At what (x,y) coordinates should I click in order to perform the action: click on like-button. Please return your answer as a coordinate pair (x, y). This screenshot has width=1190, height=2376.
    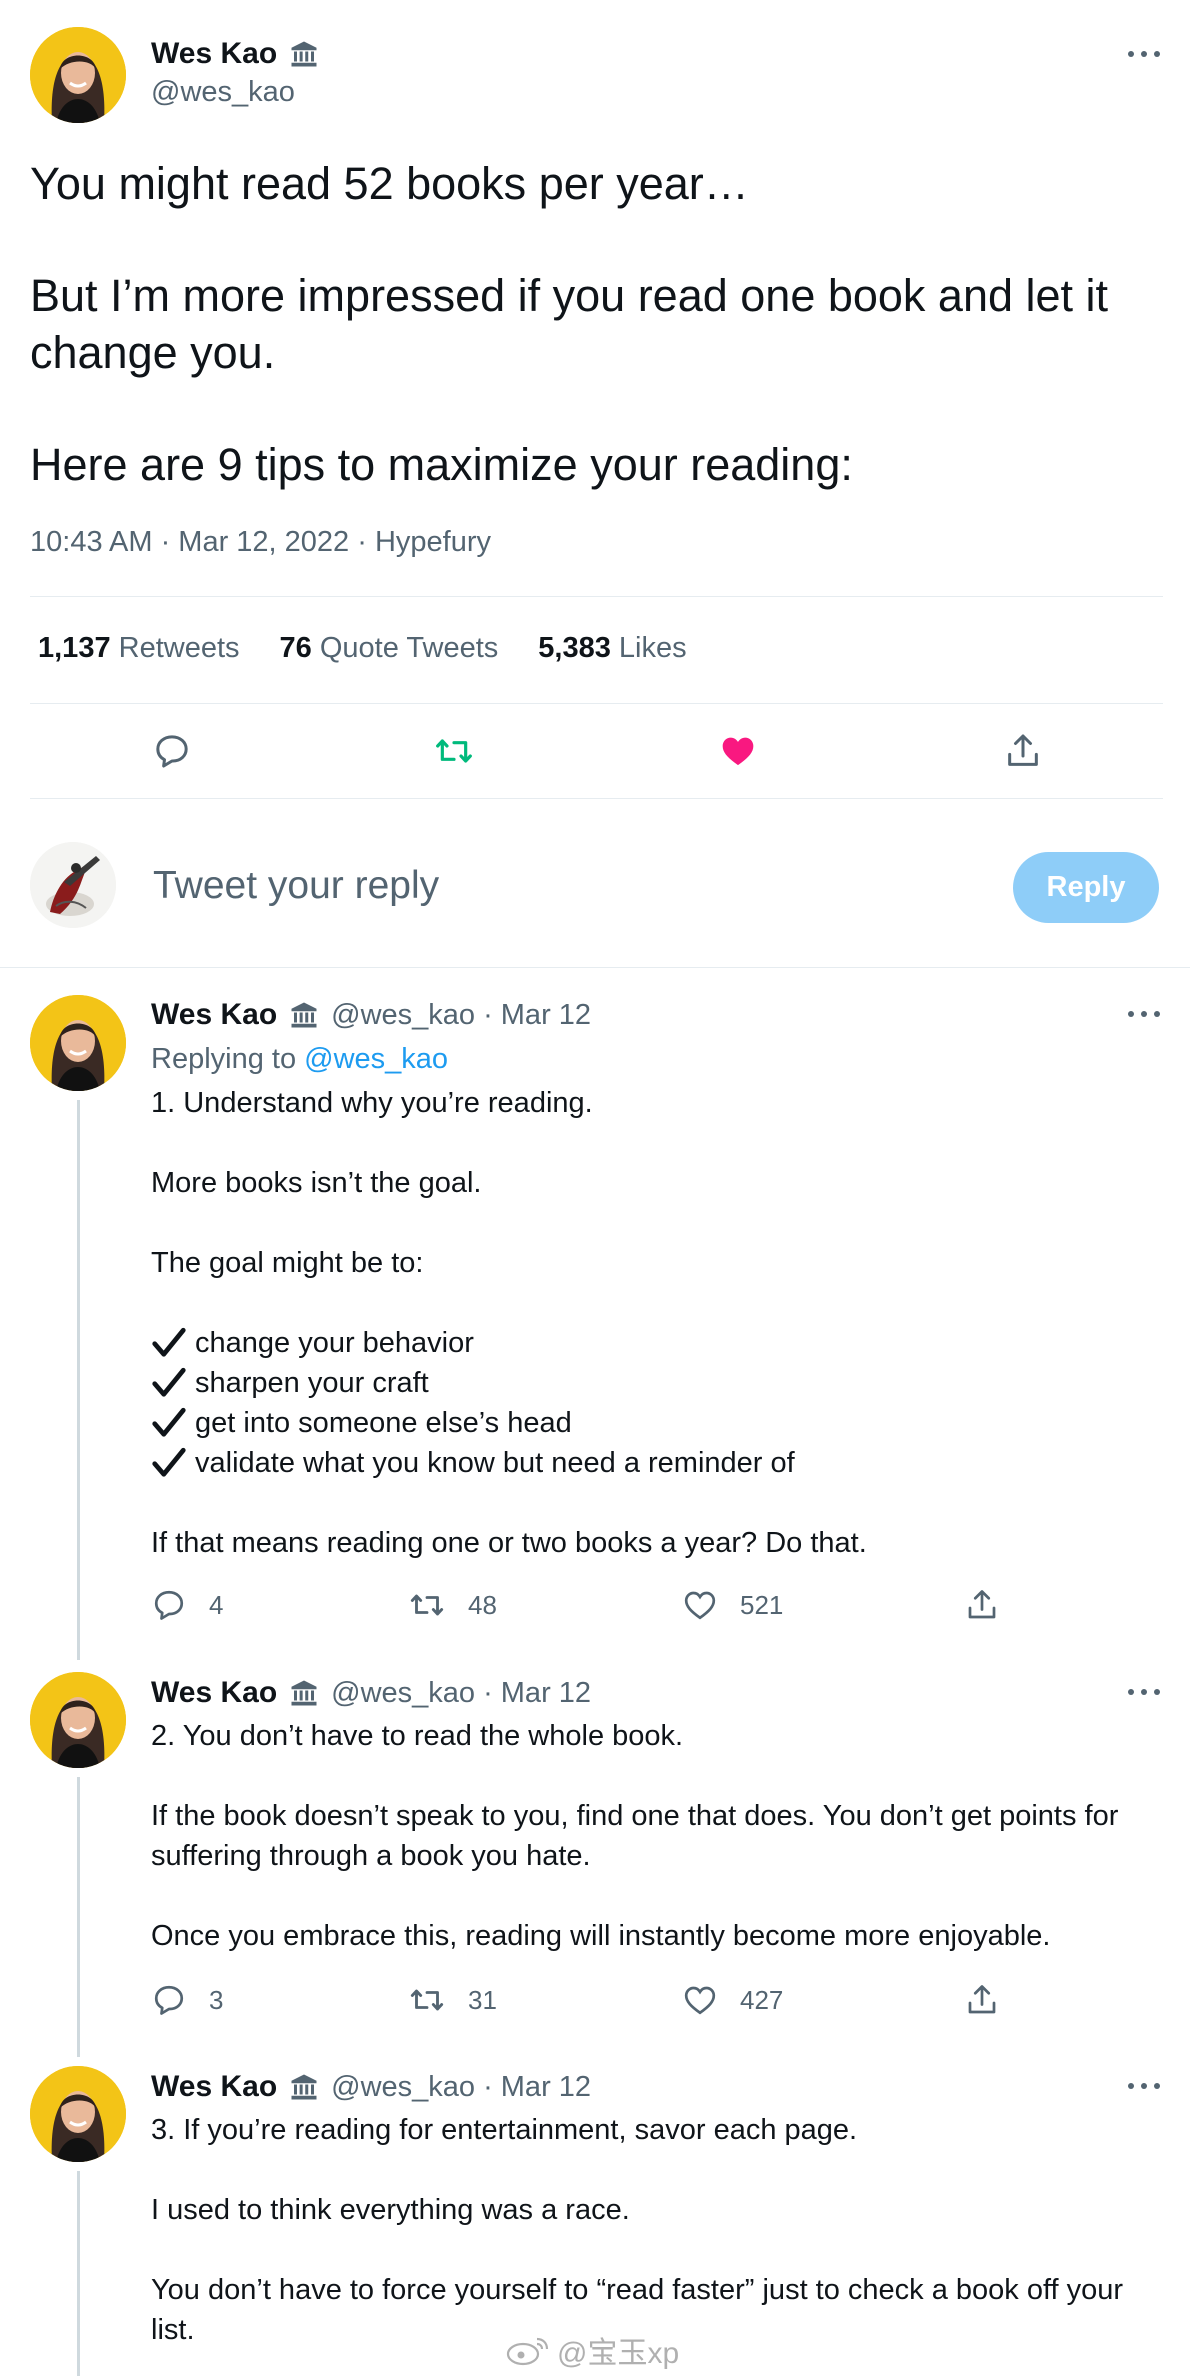
    Looking at the image, I should click on (738, 751).